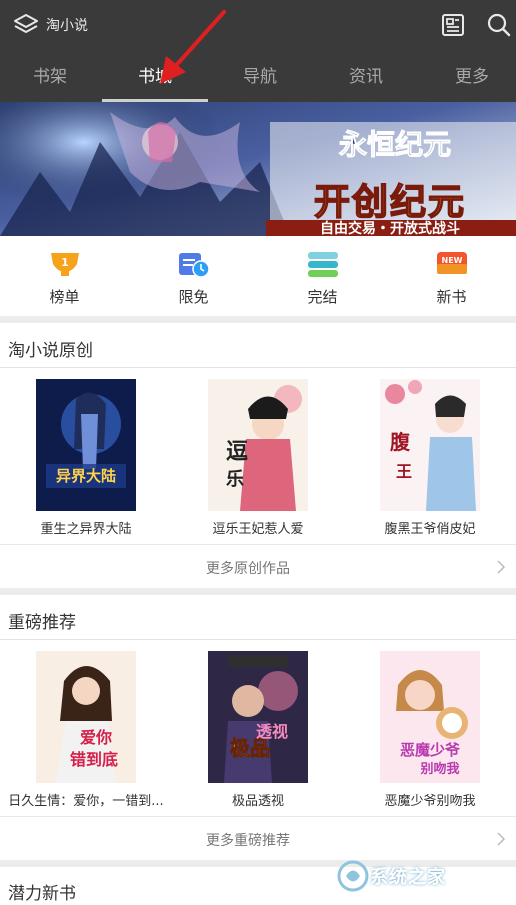 The width and height of the screenshot is (516, 905). What do you see at coordinates (404, 471) in the screenshot?
I see `svg-text: 王` at bounding box center [404, 471].